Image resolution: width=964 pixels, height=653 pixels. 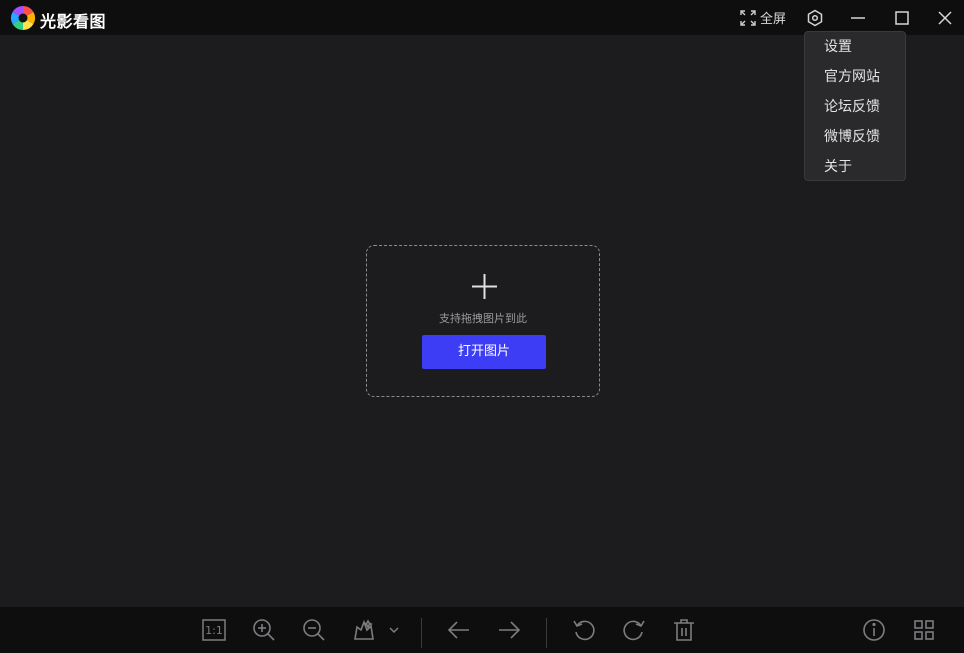 I want to click on zoom-out-button, so click(x=314, y=630).